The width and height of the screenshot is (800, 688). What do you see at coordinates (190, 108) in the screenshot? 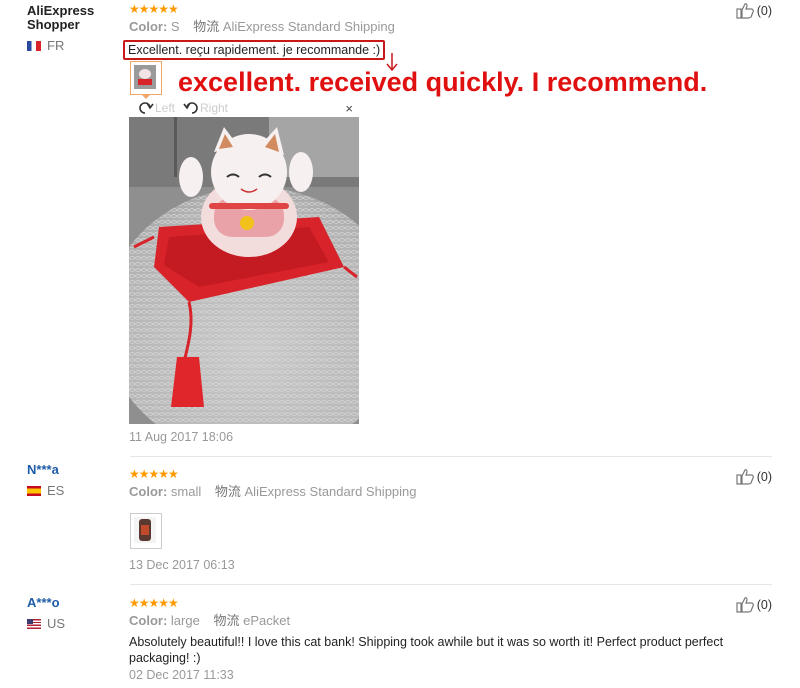
I see `rotate-right-icon` at bounding box center [190, 108].